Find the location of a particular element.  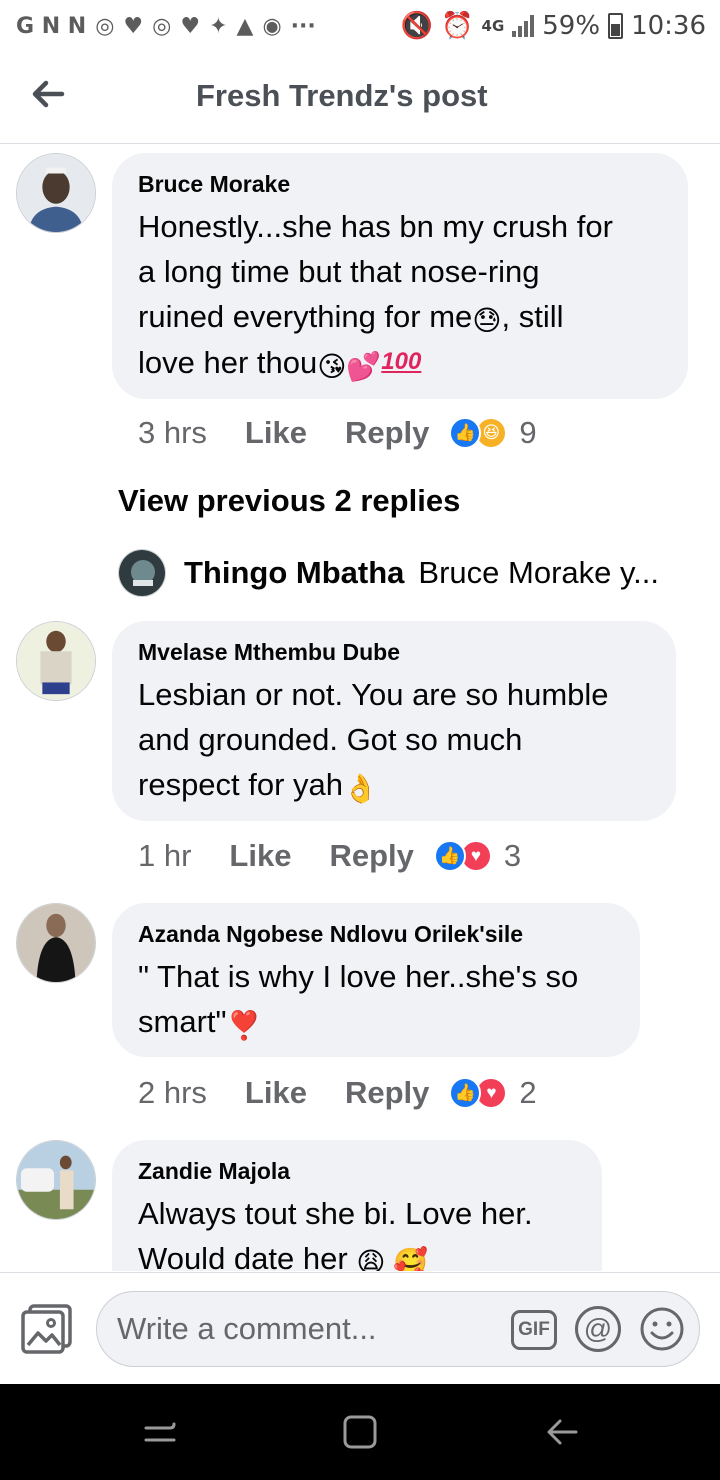

back-nav-button is located at coordinates (562, 1432).